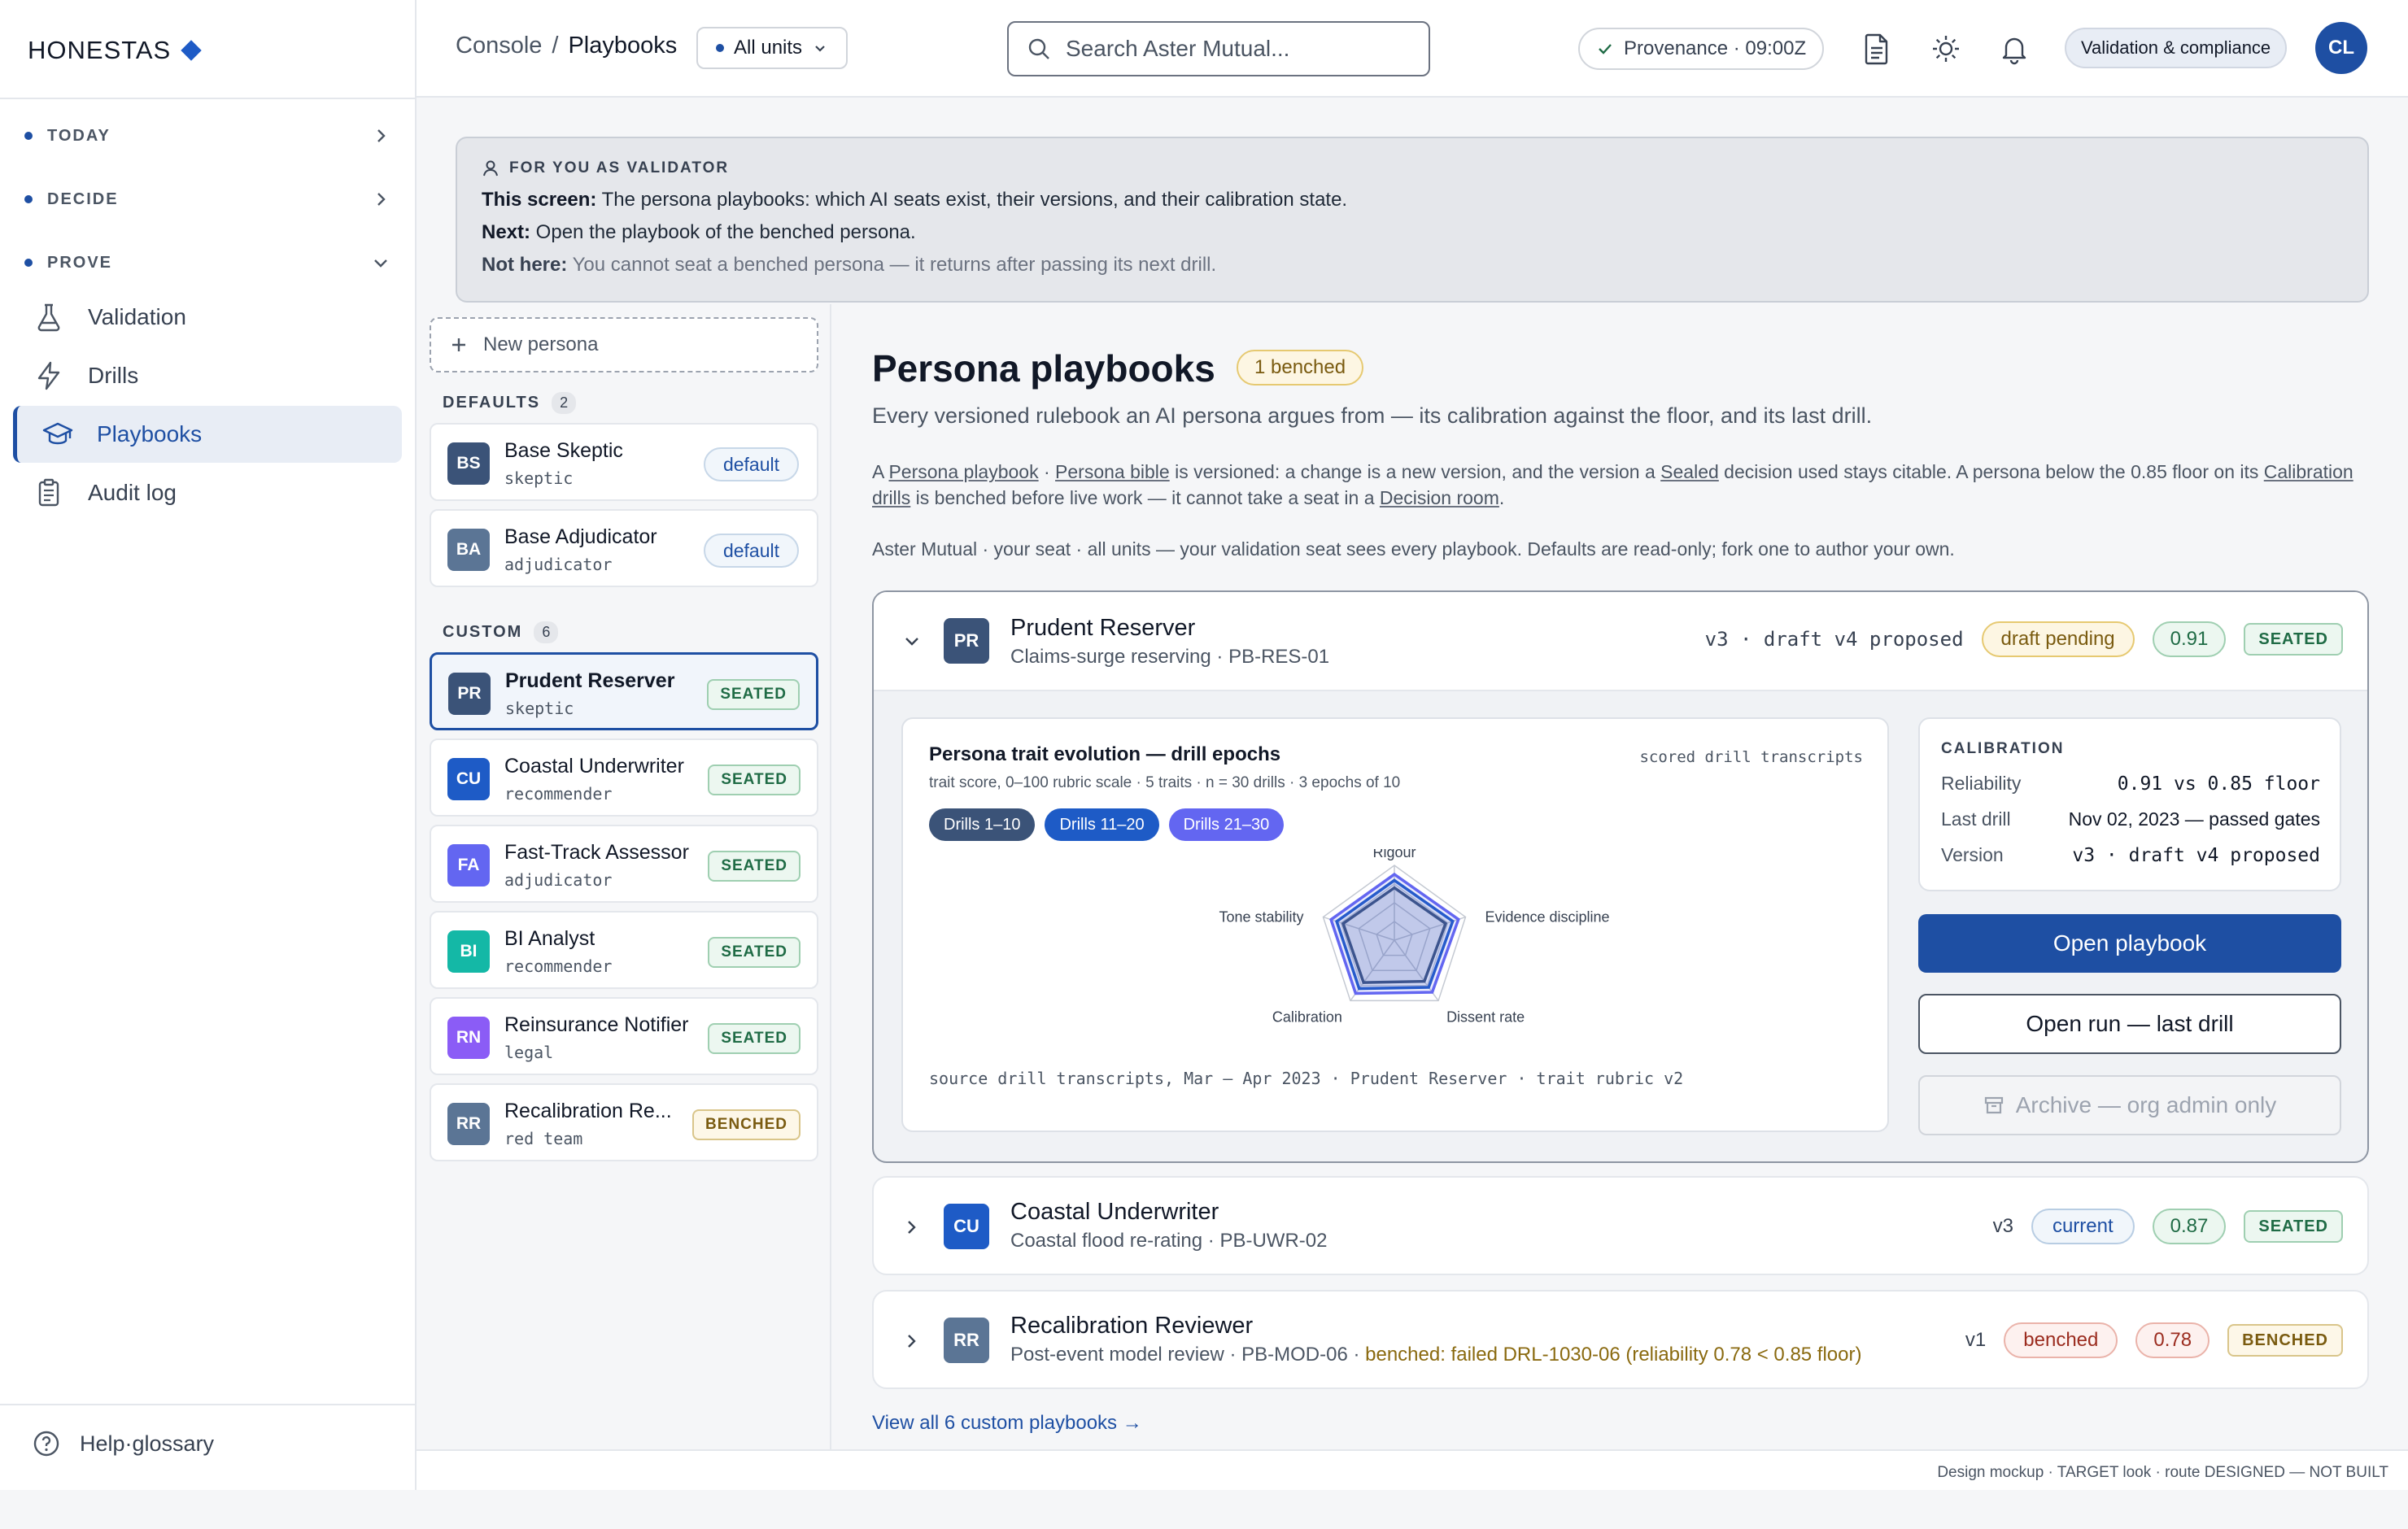  What do you see at coordinates (624, 950) in the screenshot?
I see `persona-card-bi-analyst: BI BI Analyst recommender SEATED` at bounding box center [624, 950].